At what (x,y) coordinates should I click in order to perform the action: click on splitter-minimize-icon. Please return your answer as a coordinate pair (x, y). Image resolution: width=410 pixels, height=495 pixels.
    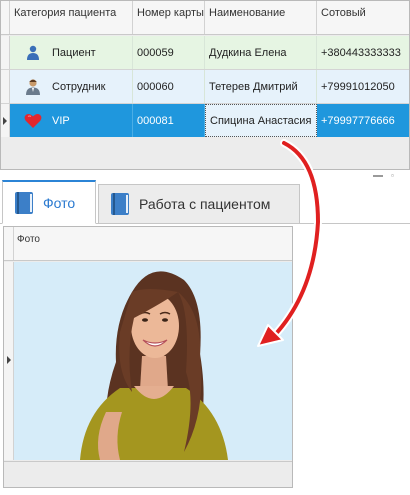
    Looking at the image, I should click on (378, 175).